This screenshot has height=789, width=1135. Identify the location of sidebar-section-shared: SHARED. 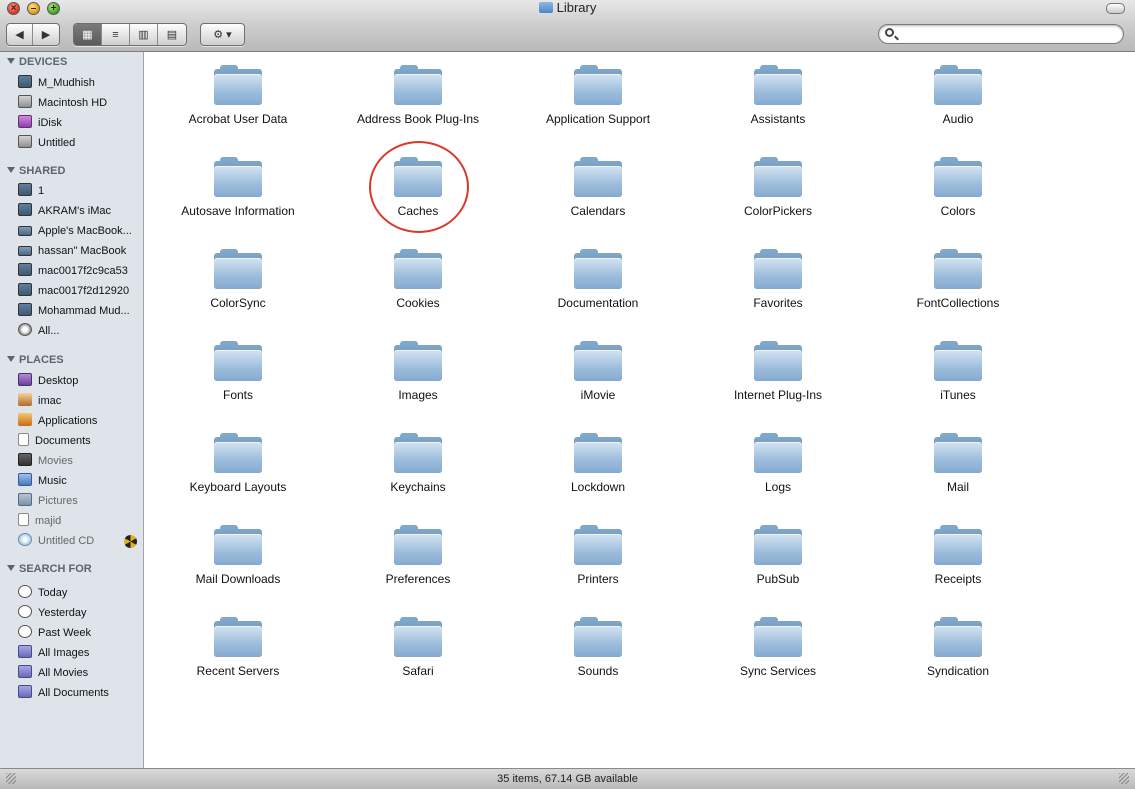
(36, 171).